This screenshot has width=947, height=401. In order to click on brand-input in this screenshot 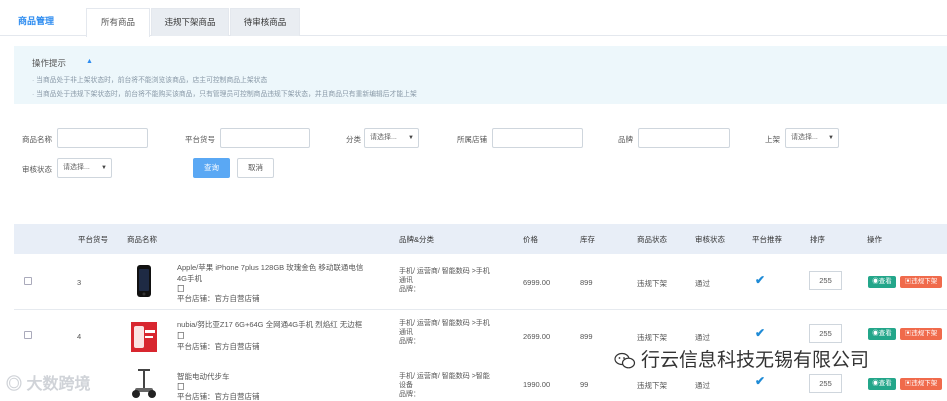, I will do `click(684, 138)`.